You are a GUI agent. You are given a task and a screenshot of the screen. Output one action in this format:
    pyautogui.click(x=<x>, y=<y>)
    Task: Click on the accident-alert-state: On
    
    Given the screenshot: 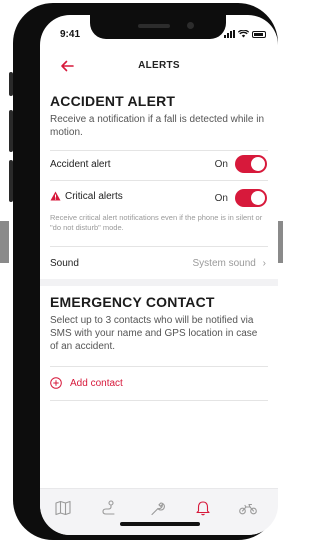 What is the action you would take?
    pyautogui.click(x=221, y=164)
    